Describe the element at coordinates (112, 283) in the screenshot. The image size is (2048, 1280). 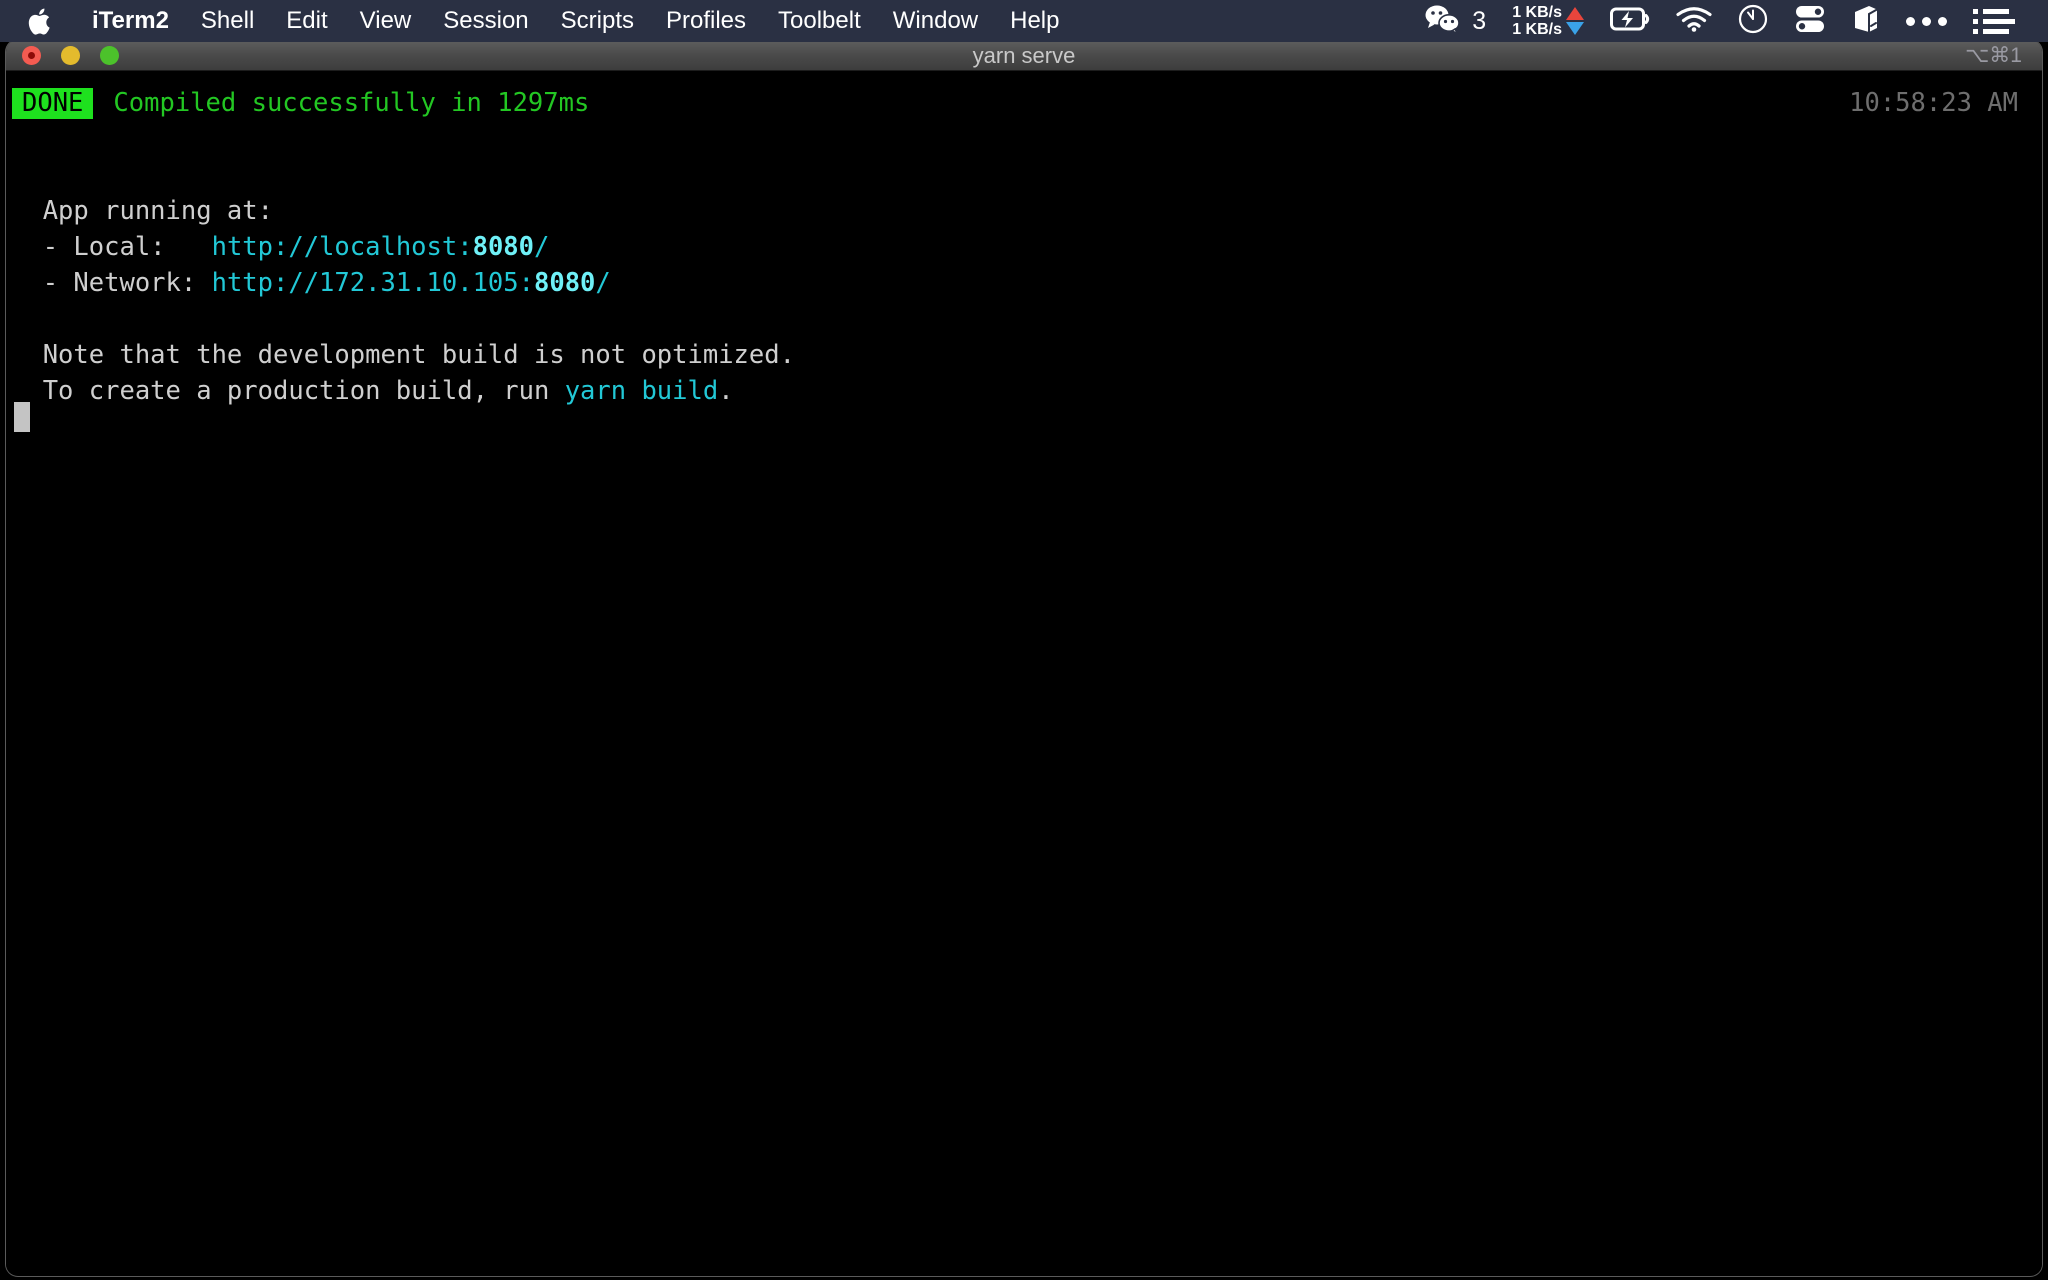
I see `terminal-text-segment: - Network:` at that location.